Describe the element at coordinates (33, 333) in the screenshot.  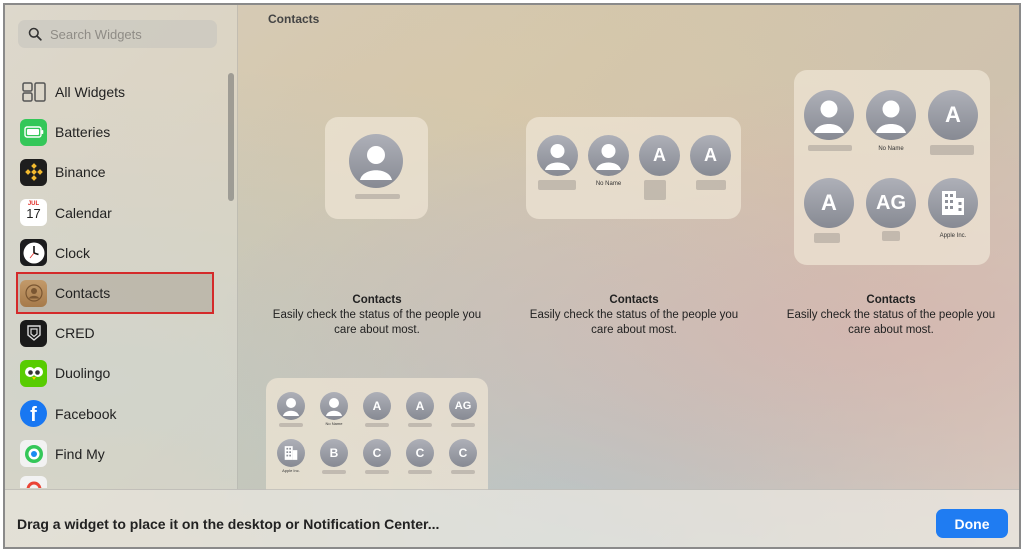
I see `cred-icon` at that location.